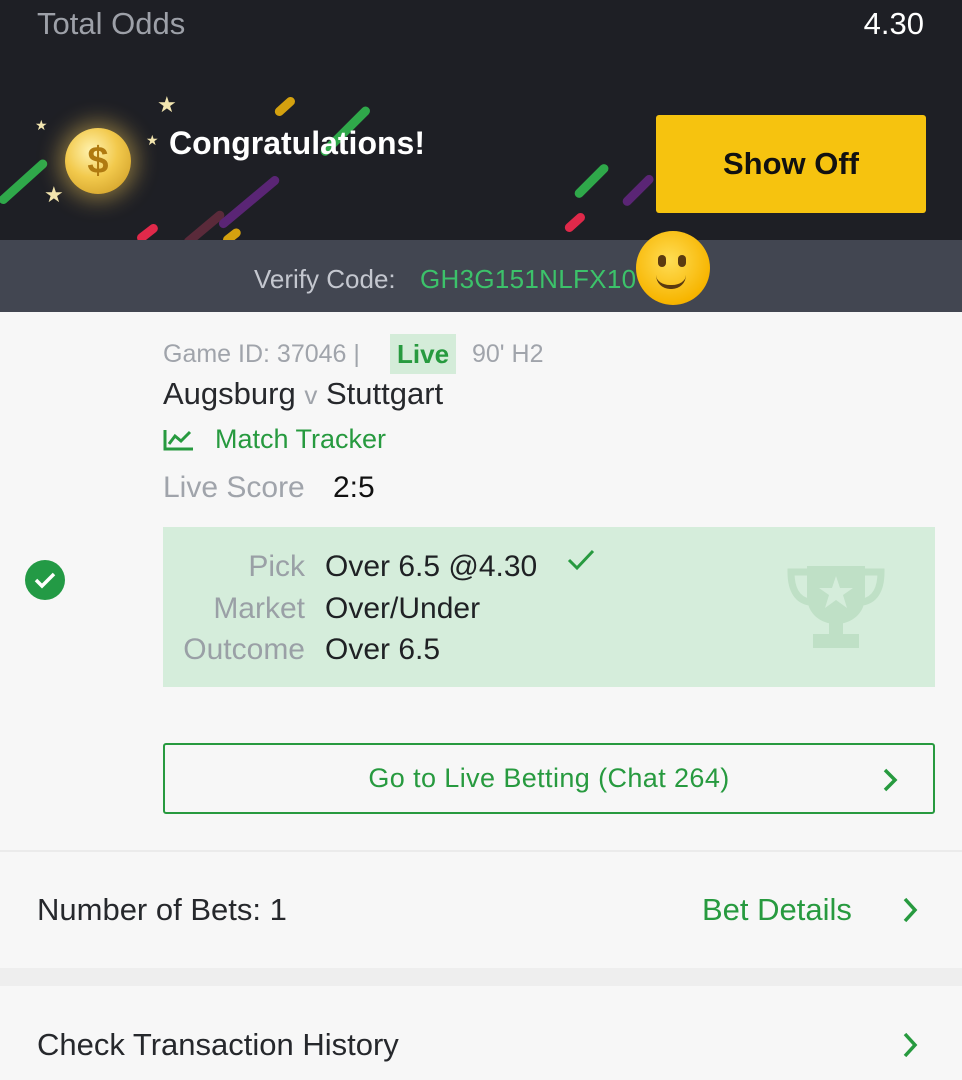 The width and height of the screenshot is (962, 1080). Describe the element at coordinates (162, 909) in the screenshot. I see `number-of-bets: Number of Bets: 1` at that location.